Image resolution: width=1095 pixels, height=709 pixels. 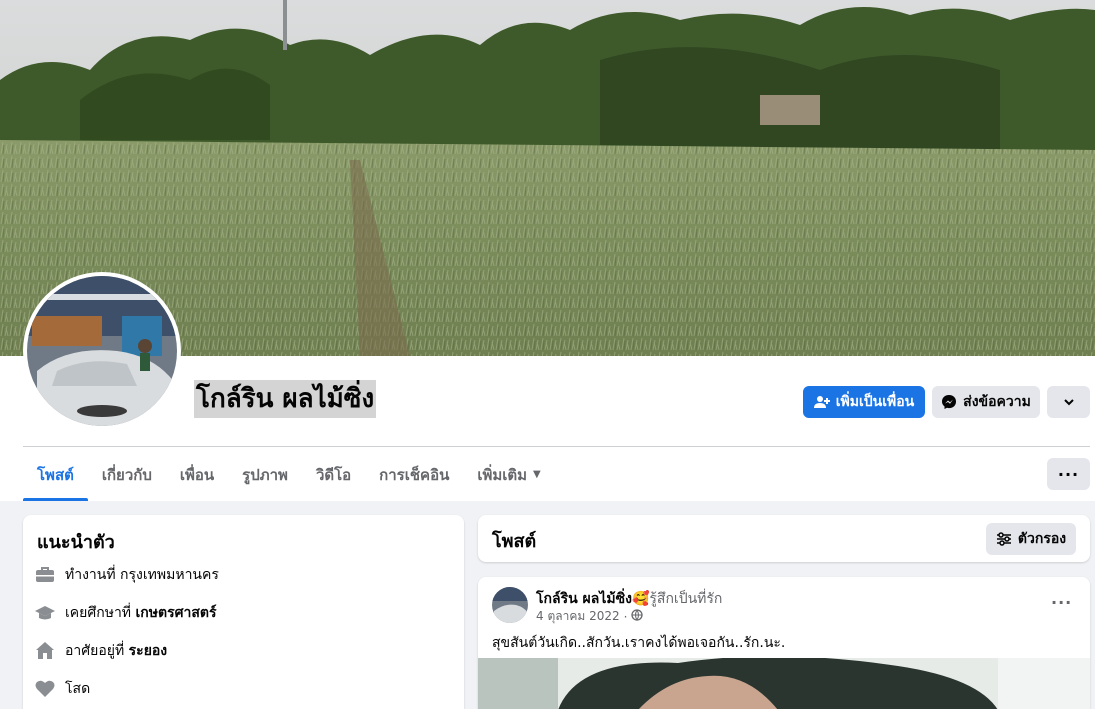 I want to click on add-friend-button: เพิ่มเป็นเพื่อน, so click(x=864, y=402).